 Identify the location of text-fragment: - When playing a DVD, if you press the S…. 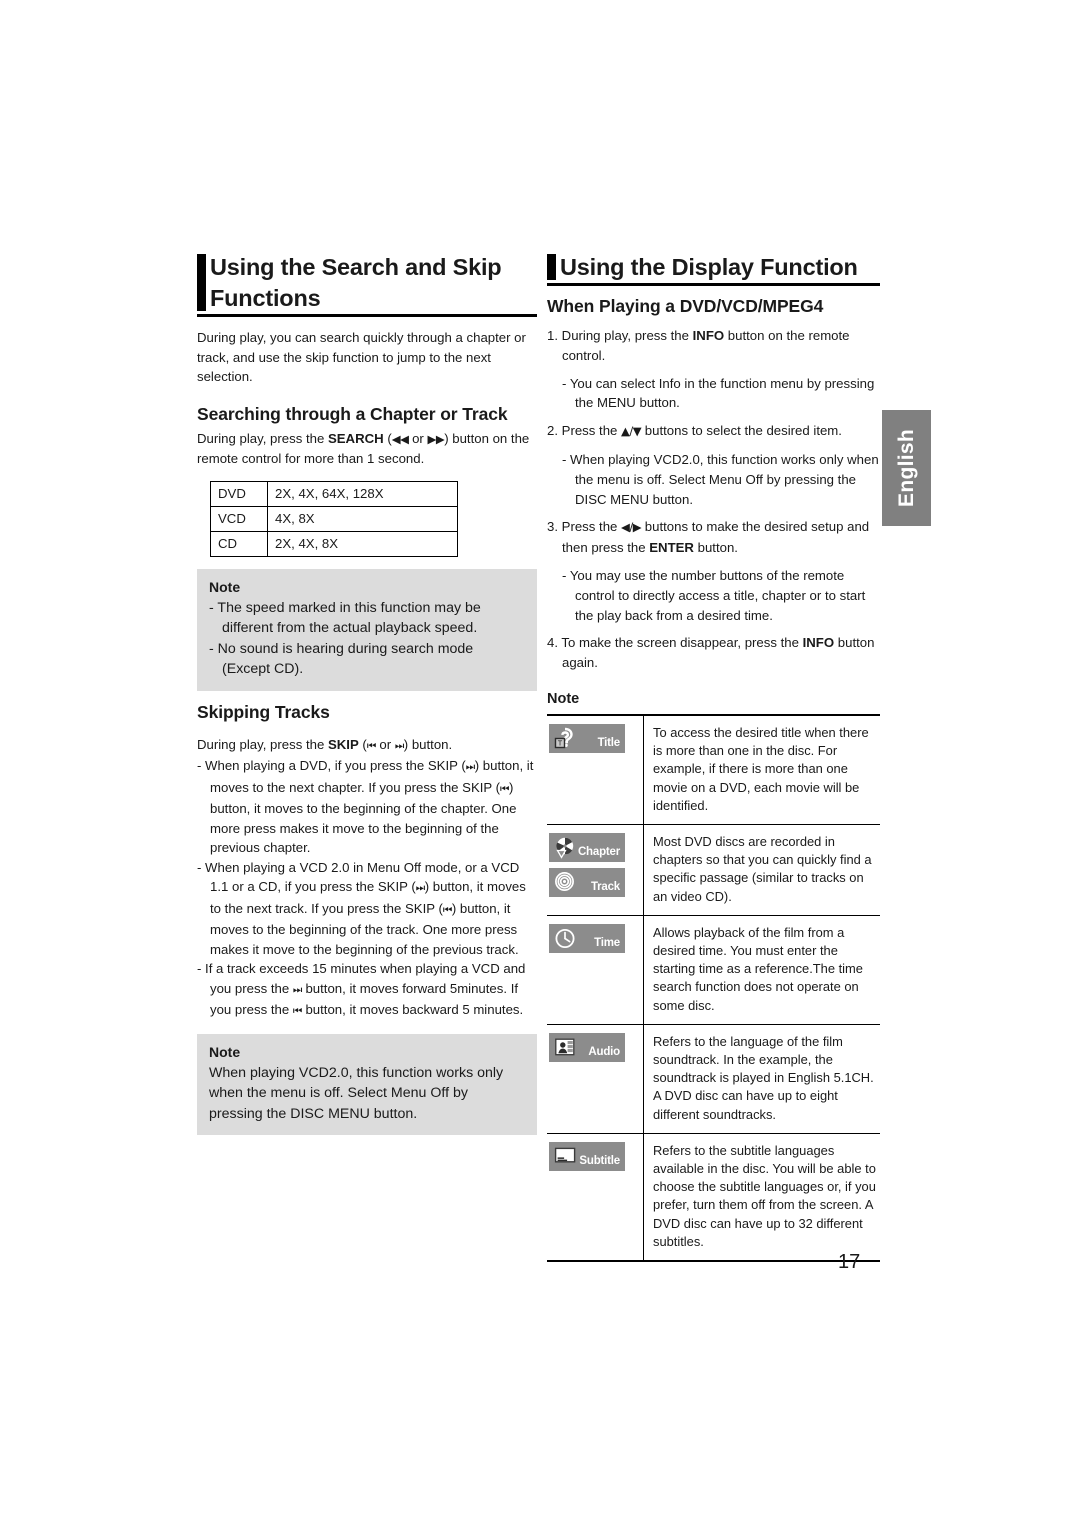
(331, 765).